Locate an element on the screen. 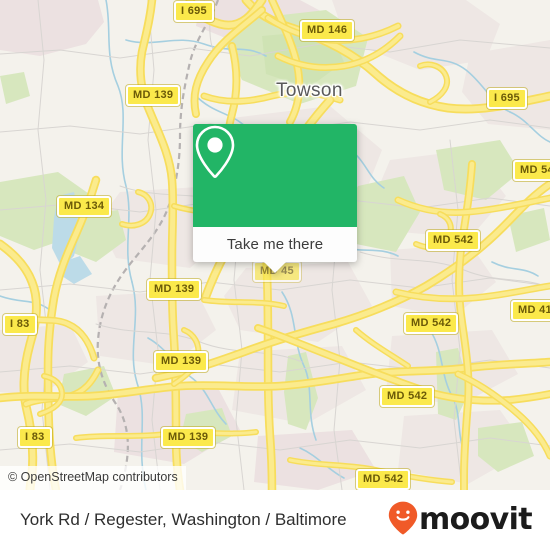  road-shield-md542-northeast: MD 542 is located at coordinates (531, 170).